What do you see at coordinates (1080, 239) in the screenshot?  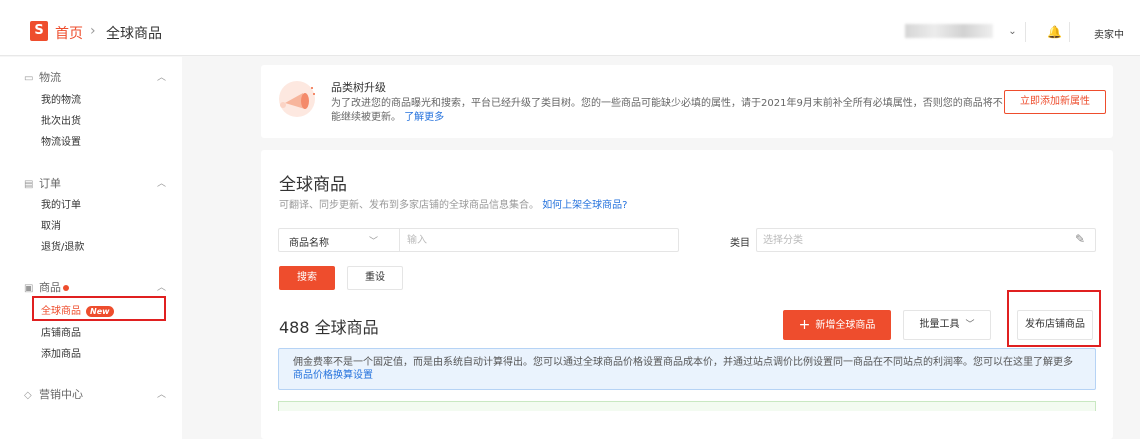 I see `edit-pencil-icon: ✎` at bounding box center [1080, 239].